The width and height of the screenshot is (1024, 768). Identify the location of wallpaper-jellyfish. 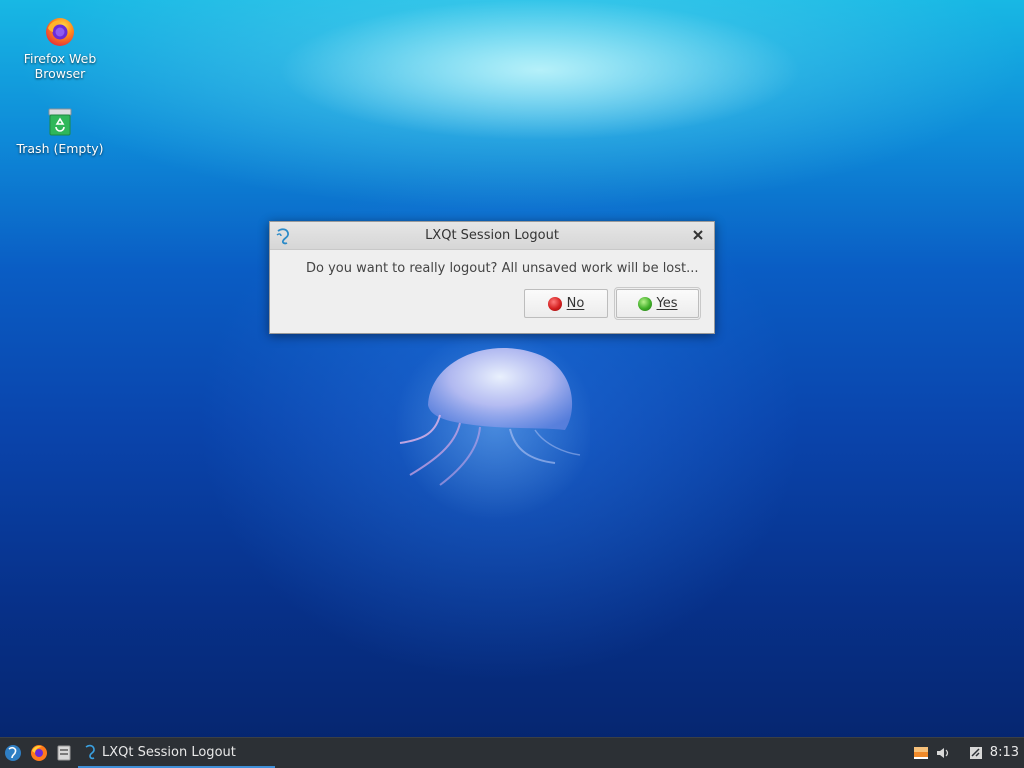
(492, 427).